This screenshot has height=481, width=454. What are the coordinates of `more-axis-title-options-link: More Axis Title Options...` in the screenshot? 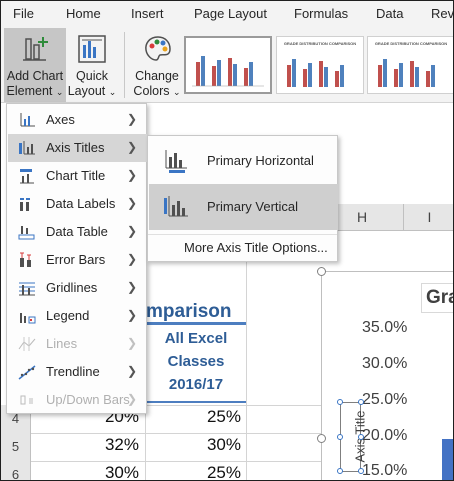 It's located at (256, 247).